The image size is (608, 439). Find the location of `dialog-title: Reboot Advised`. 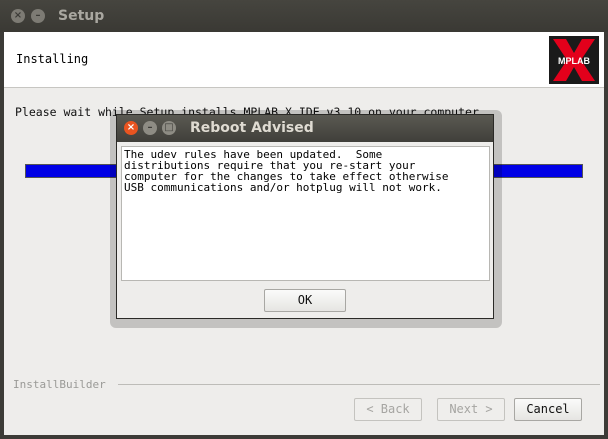

dialog-title: Reboot Advised is located at coordinates (252, 128).